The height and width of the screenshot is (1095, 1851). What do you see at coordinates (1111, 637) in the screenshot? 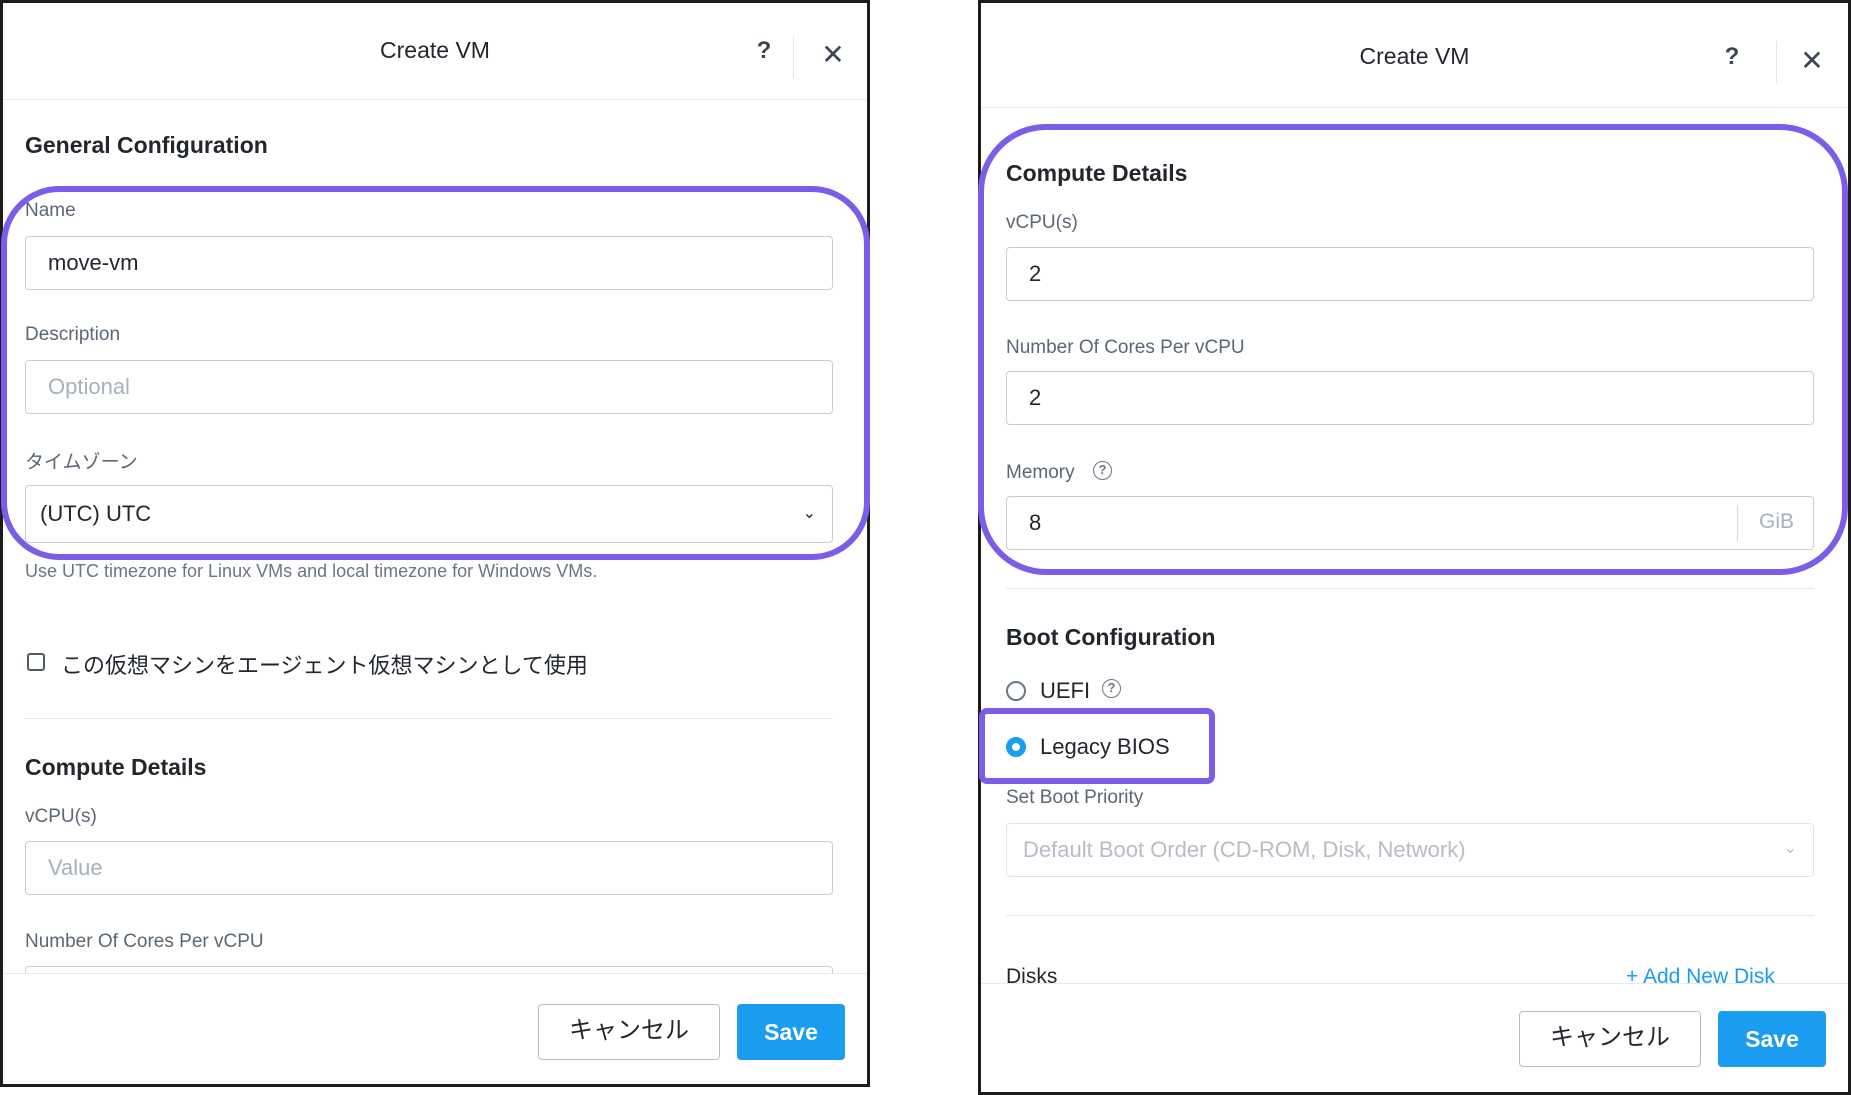
I see `boot-configuration-title: Boot Configuration` at bounding box center [1111, 637].